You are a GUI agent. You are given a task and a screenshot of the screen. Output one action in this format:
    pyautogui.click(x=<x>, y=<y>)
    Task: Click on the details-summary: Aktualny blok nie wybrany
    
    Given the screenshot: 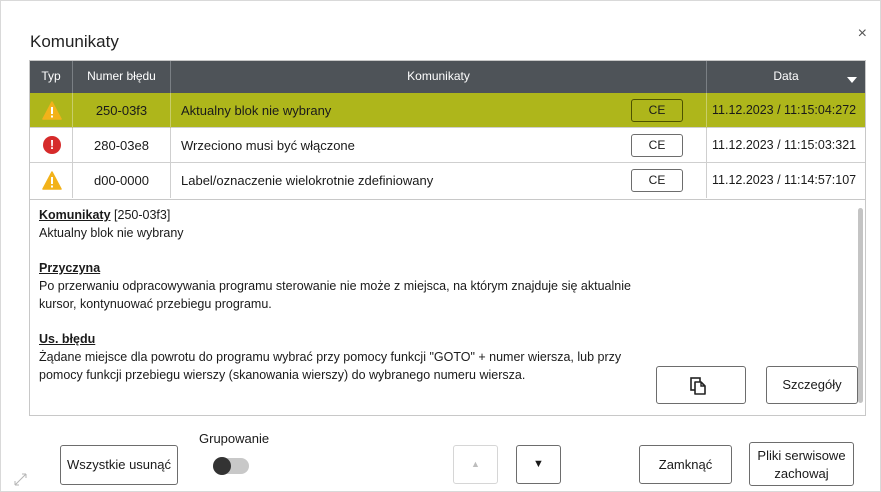 What is the action you would take?
    pyautogui.click(x=111, y=233)
    